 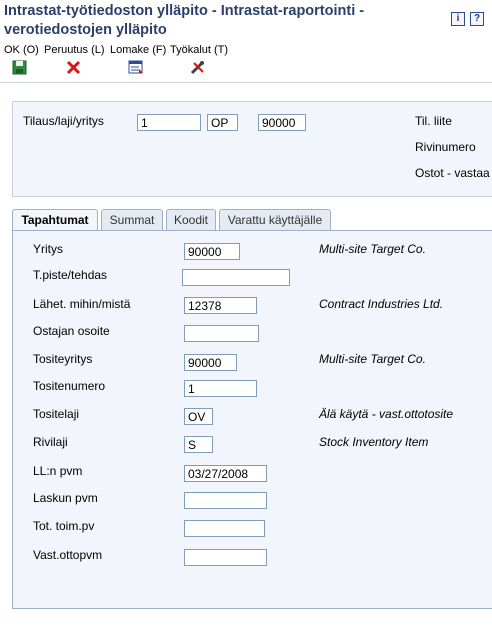 I want to click on form-menu-label: Lomake (F), so click(x=138, y=50).